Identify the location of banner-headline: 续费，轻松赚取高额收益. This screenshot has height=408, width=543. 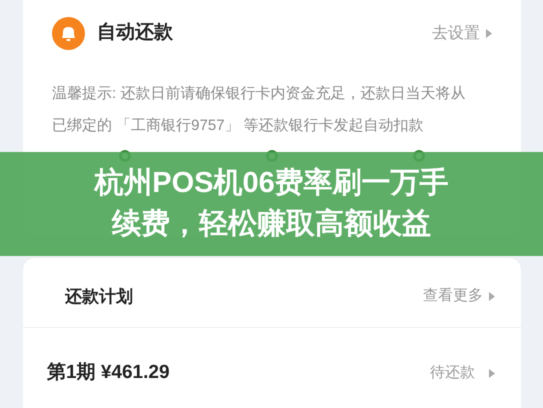
(271, 224).